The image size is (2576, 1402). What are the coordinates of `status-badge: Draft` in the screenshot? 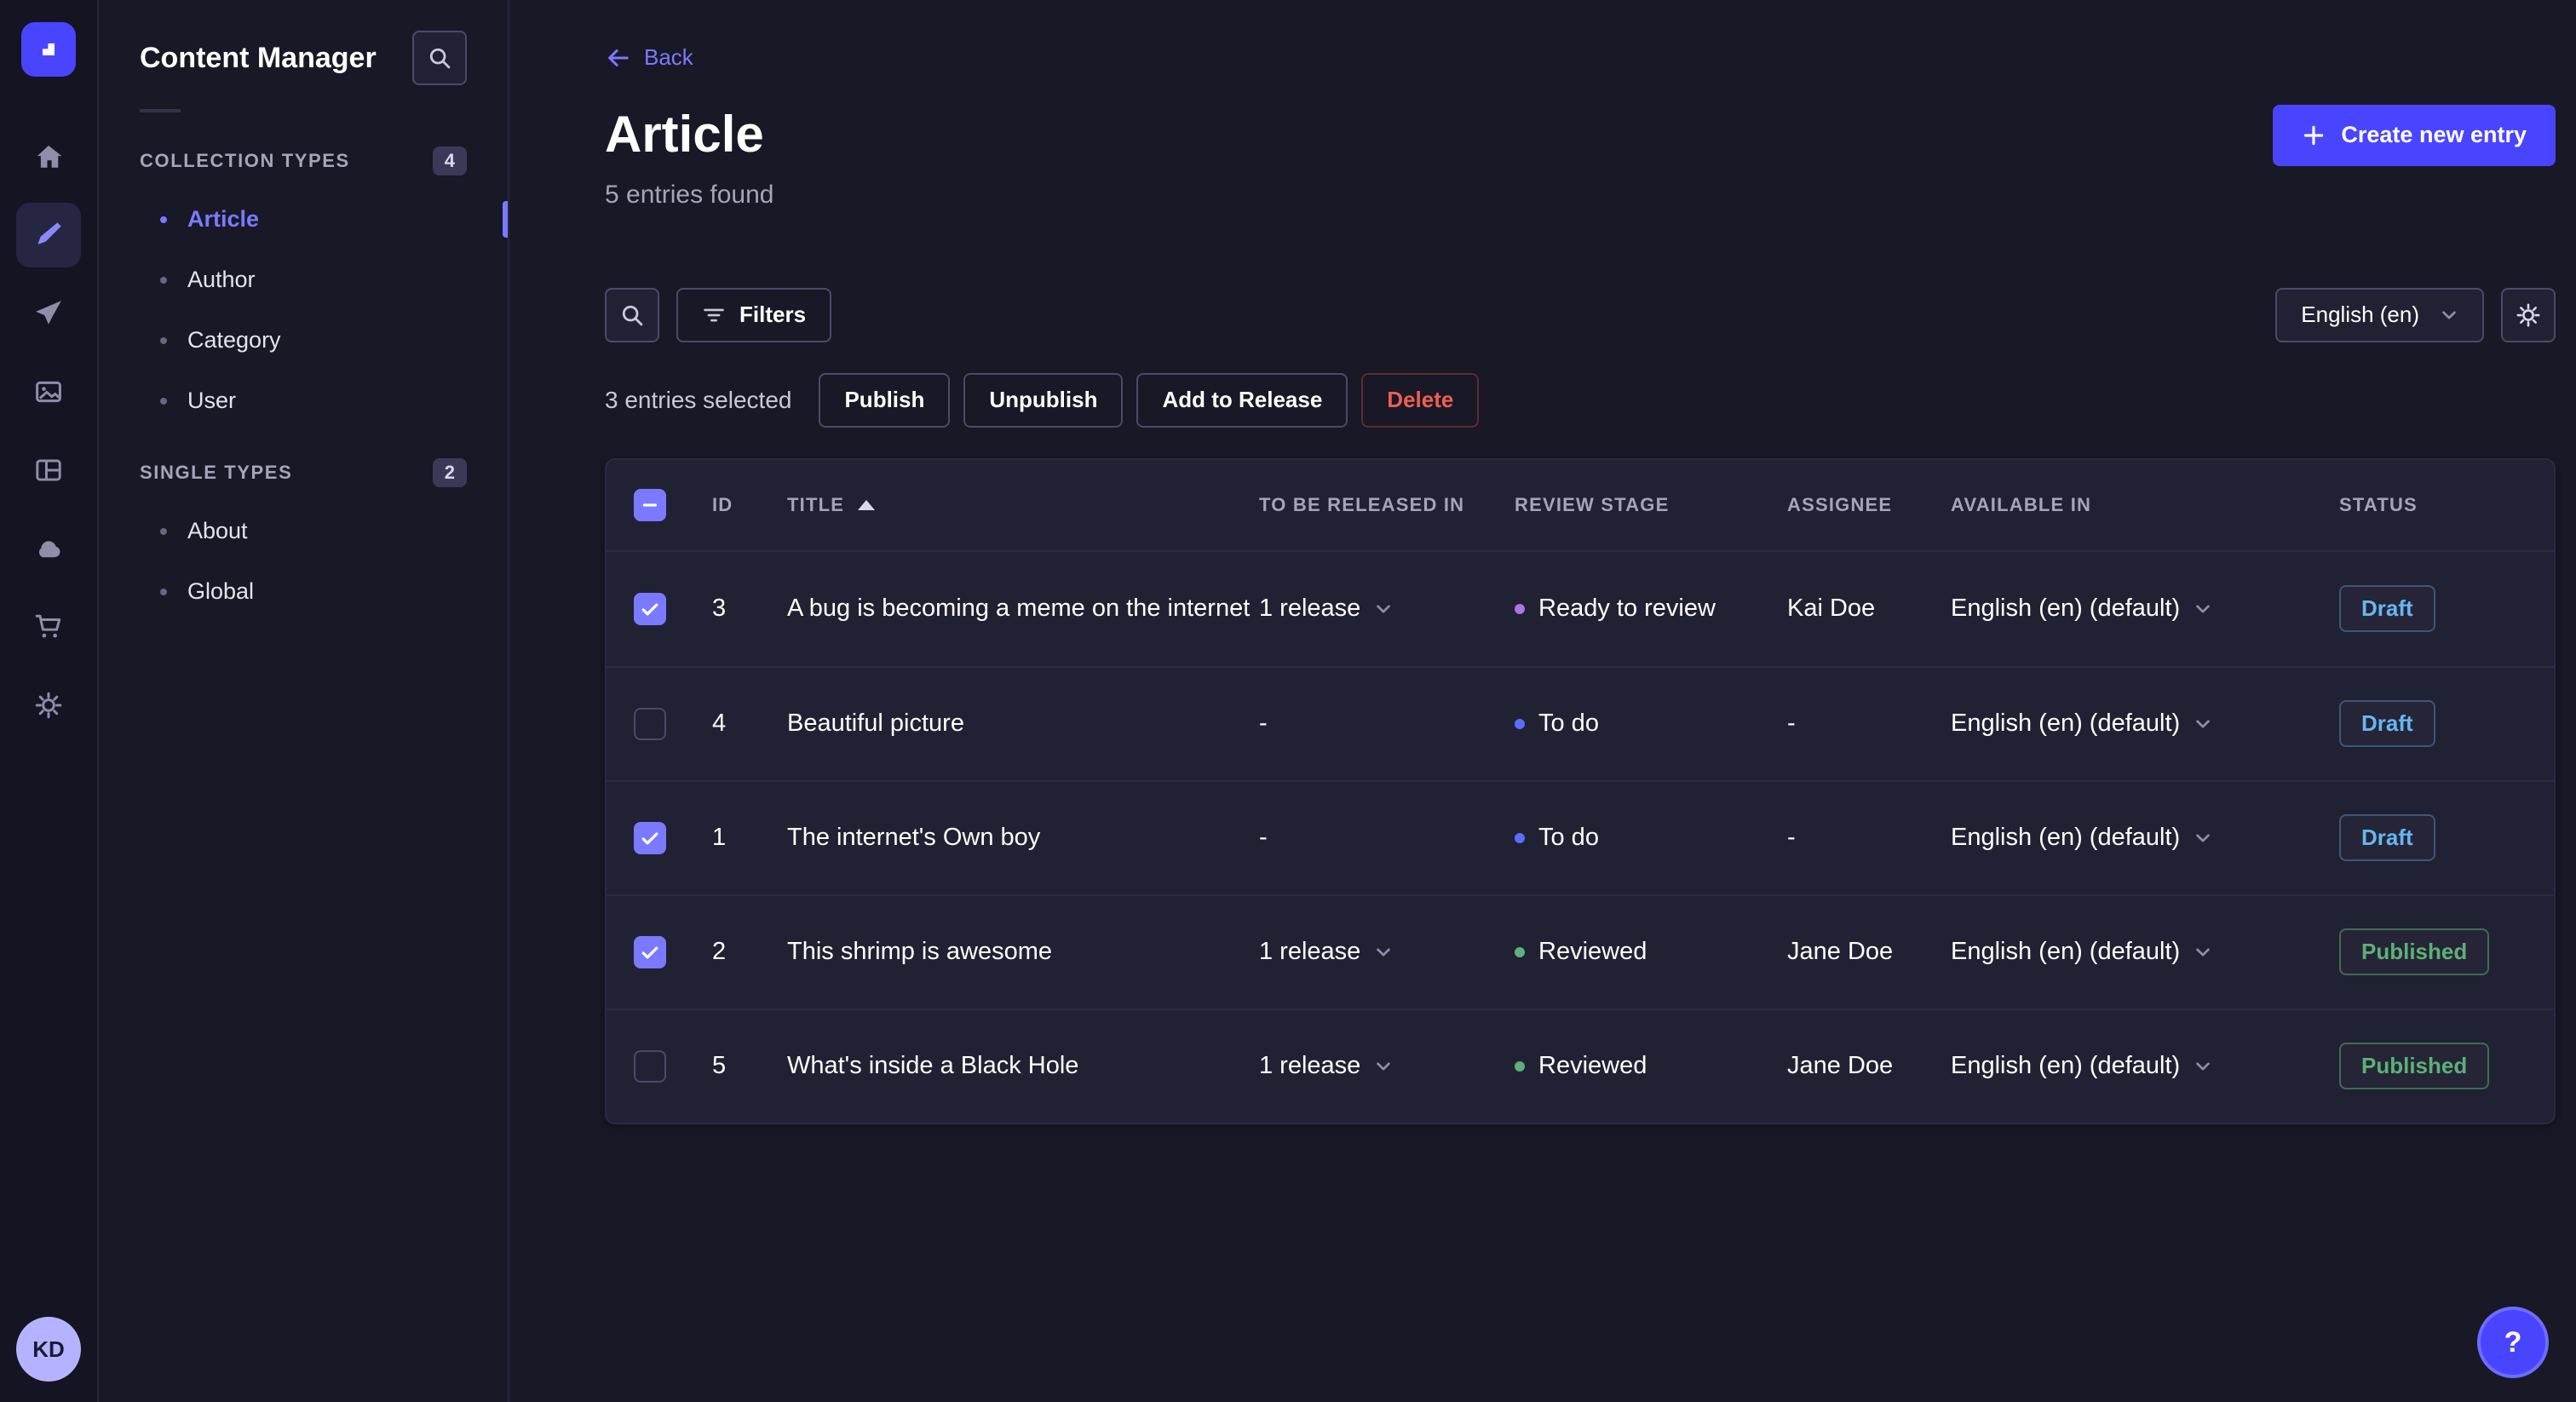 It's located at (2387, 723).